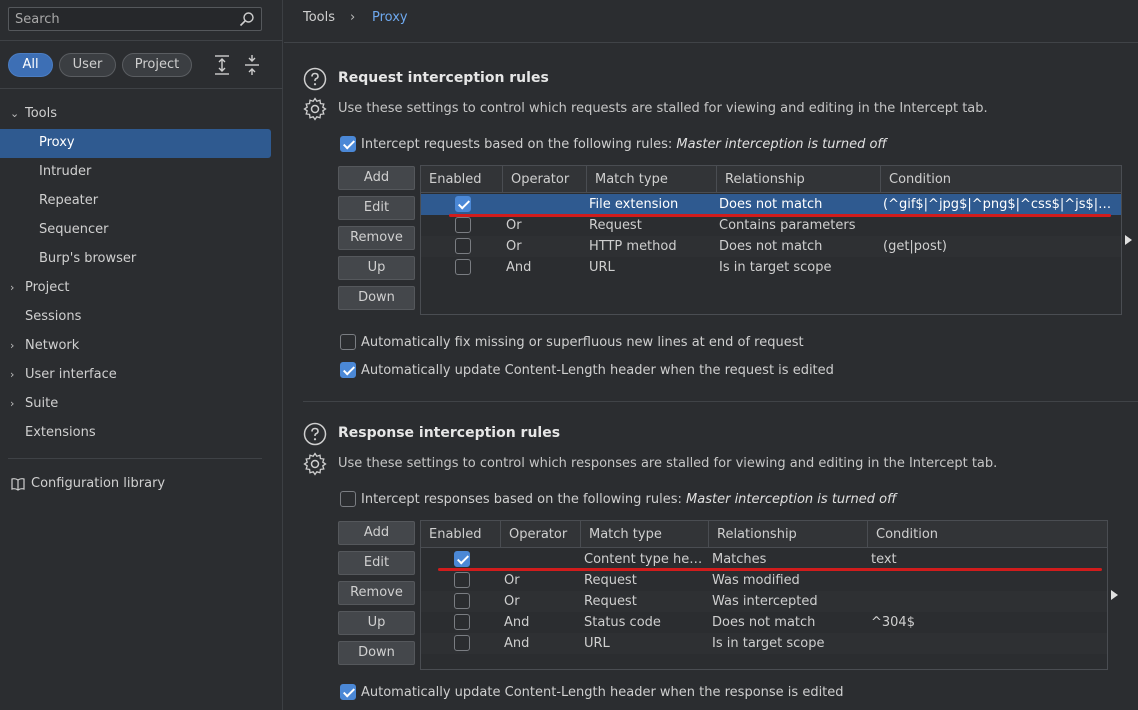 The width and height of the screenshot is (1138, 710). I want to click on nav-label: Network, so click(52, 345).